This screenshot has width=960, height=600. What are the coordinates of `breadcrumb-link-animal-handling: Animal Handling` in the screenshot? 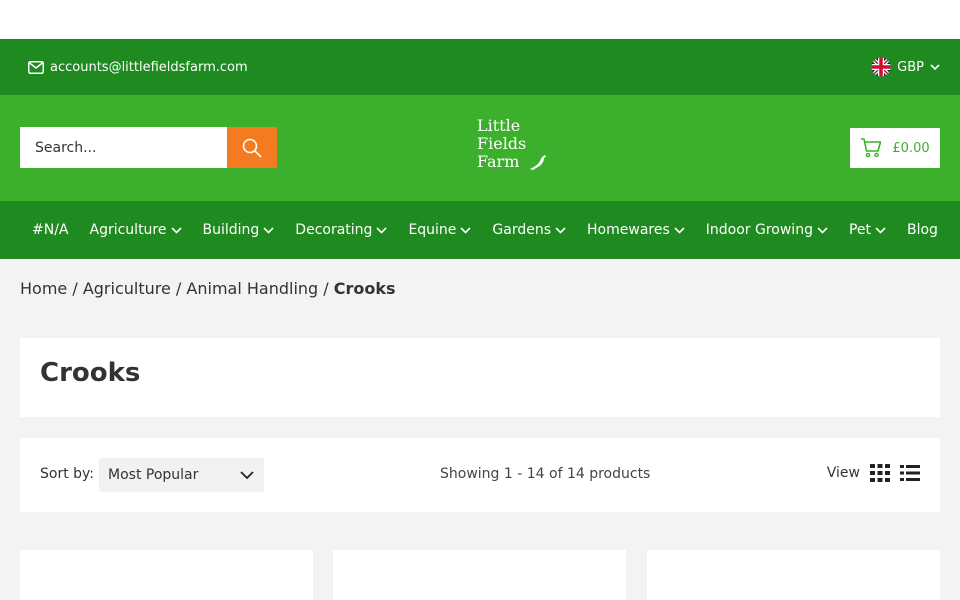 It's located at (252, 288).